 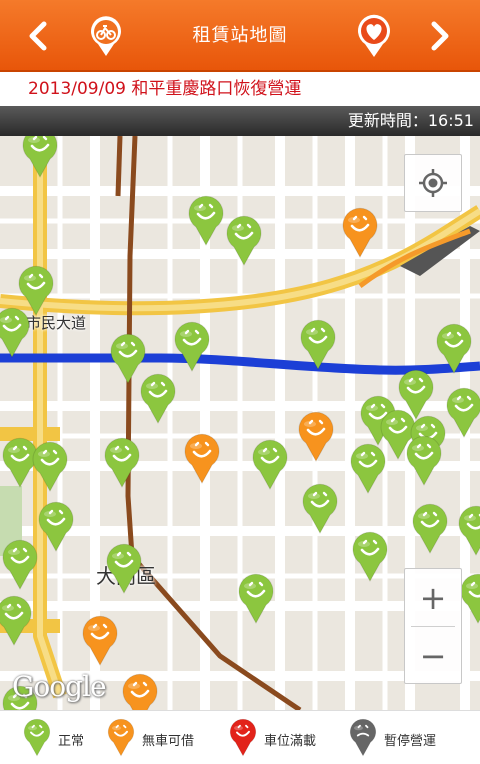 I want to click on chevron-right-icon, so click(x=440, y=36).